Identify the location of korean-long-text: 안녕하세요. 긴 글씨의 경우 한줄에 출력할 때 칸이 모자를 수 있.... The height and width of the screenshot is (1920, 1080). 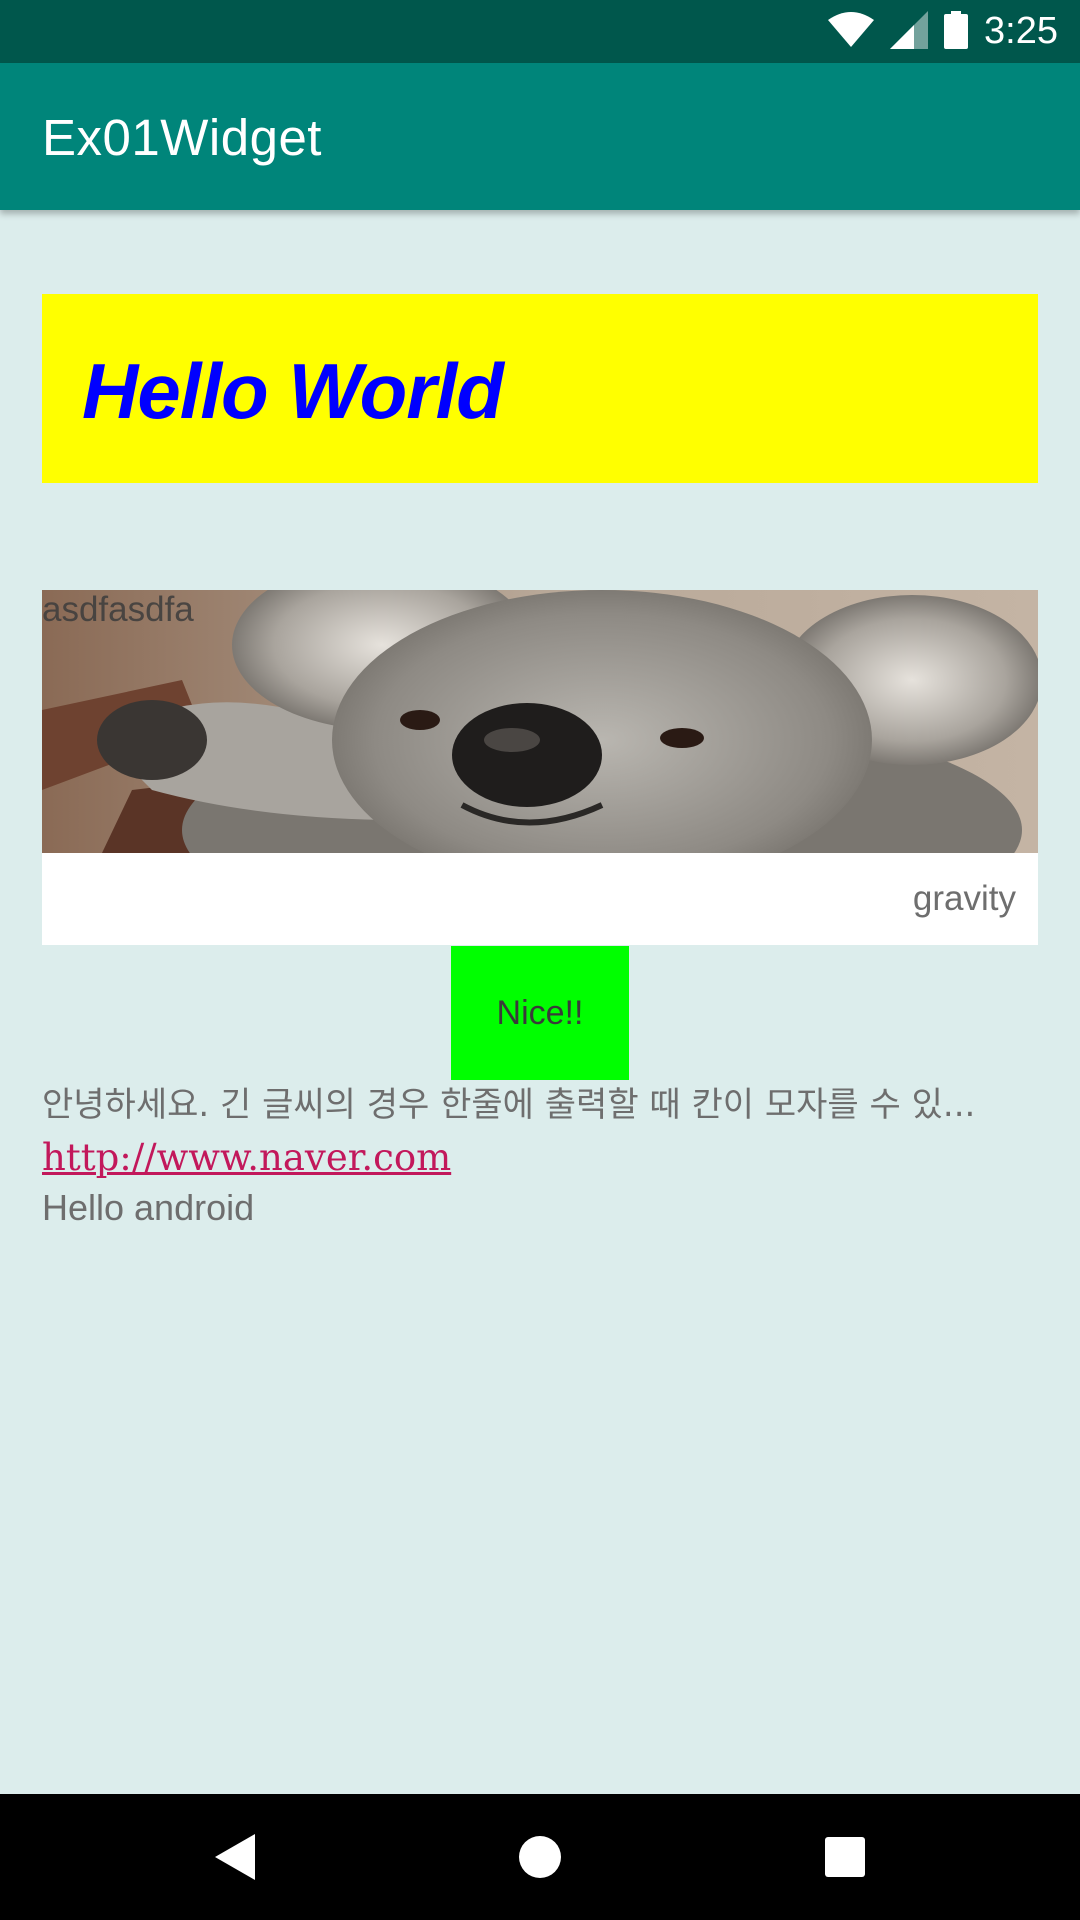
(509, 1105).